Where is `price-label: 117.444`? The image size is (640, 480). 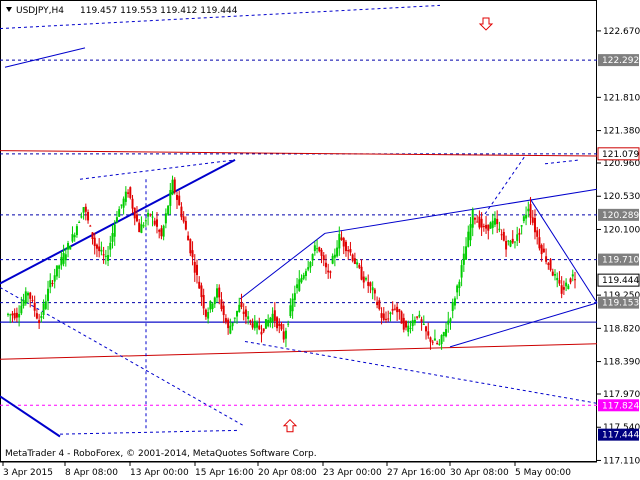 price-label: 117.444 is located at coordinates (620, 436).